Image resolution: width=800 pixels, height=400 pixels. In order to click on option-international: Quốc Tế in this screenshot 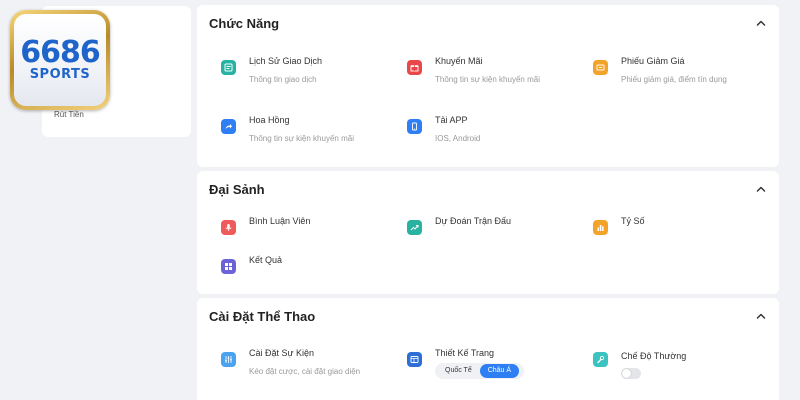, I will do `click(458, 371)`.